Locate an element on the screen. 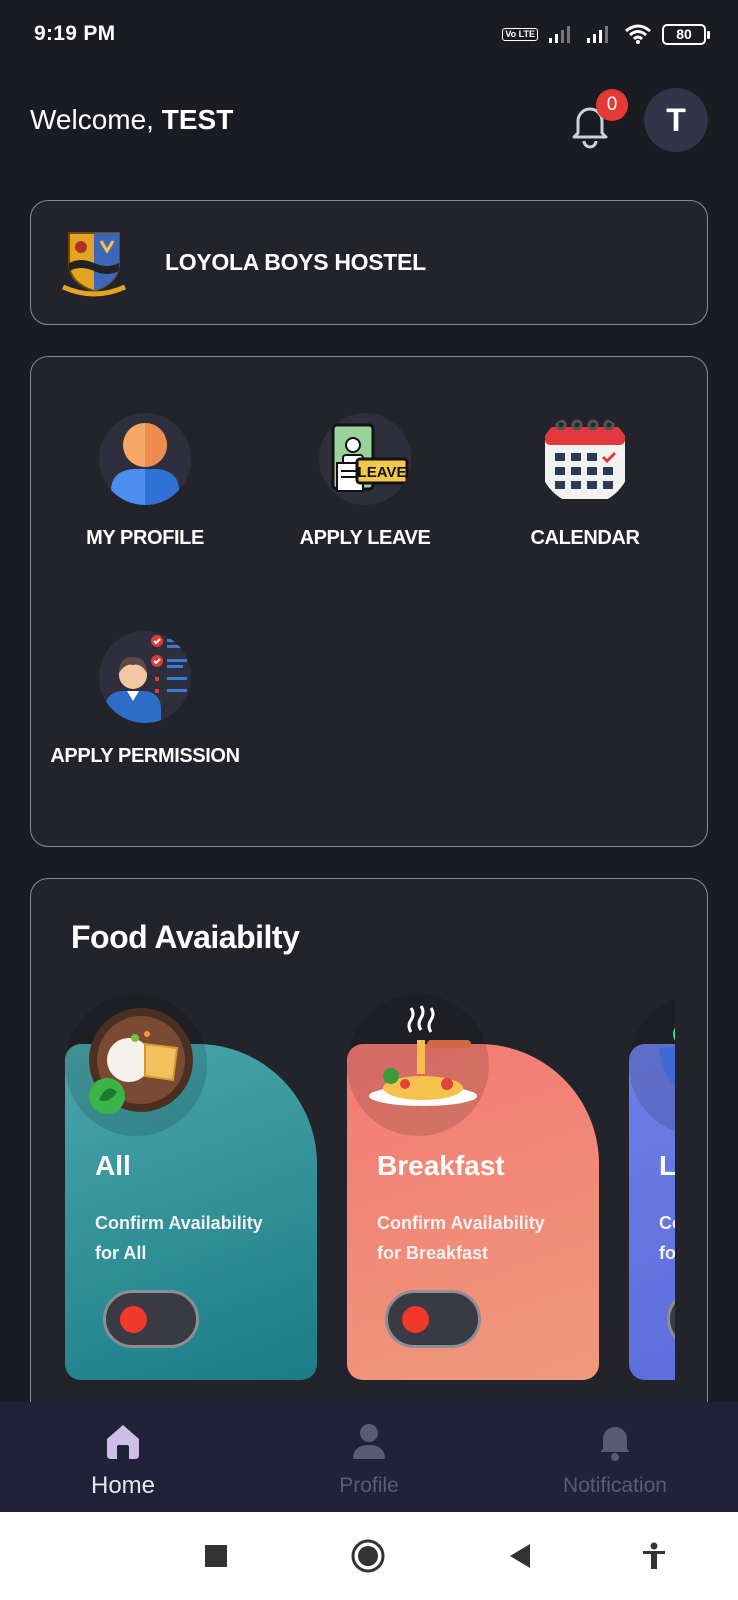  notification-badge: 0 is located at coordinates (612, 105).